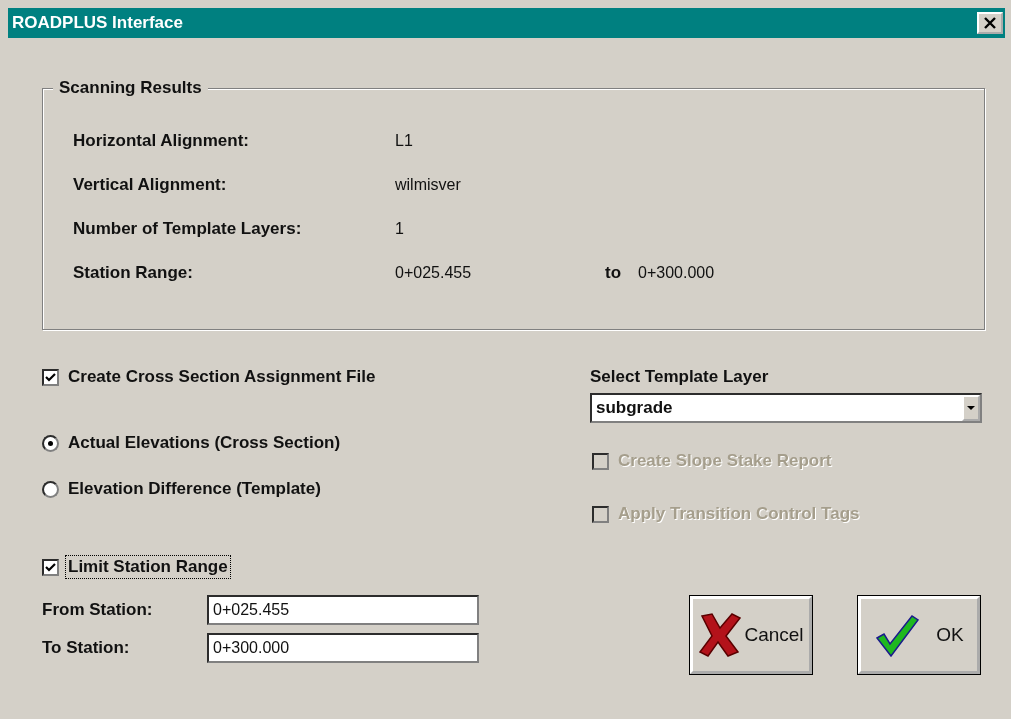 The height and width of the screenshot is (719, 1011). I want to click on close-icon, so click(990, 23).